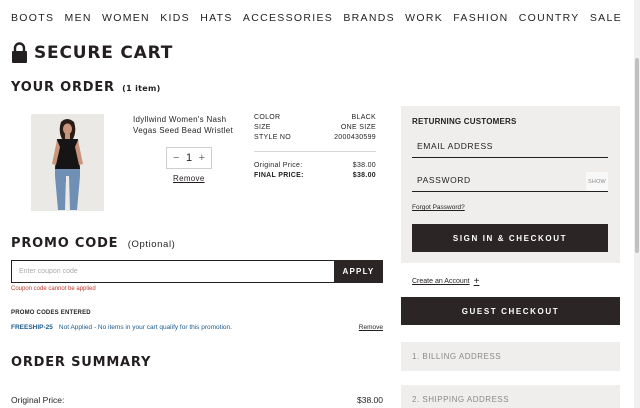 The width and height of the screenshot is (640, 408). What do you see at coordinates (510, 147) in the screenshot?
I see `email-field: EMAIL ADDRESS` at bounding box center [510, 147].